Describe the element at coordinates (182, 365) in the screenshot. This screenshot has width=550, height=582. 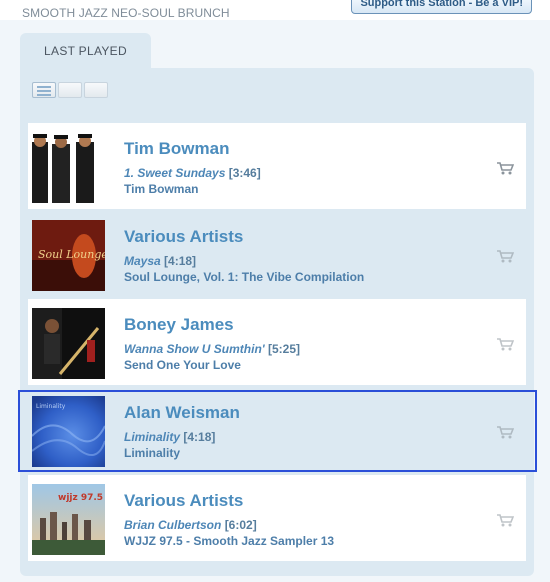
I see `album-title: Send One Your Love` at that location.